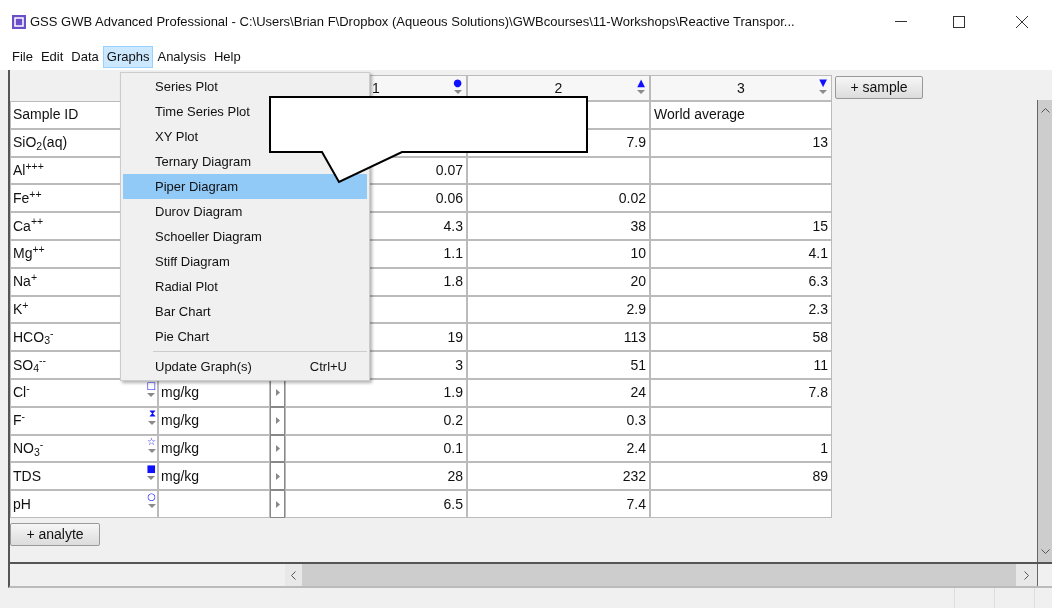  What do you see at coordinates (558, 254) in the screenshot?
I see `sample-value-cell: 10` at bounding box center [558, 254].